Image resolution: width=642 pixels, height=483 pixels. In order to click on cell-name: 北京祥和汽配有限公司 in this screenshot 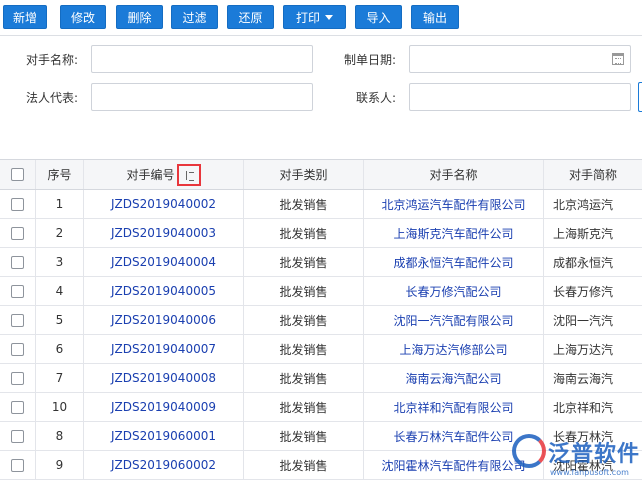, I will do `click(454, 407)`.